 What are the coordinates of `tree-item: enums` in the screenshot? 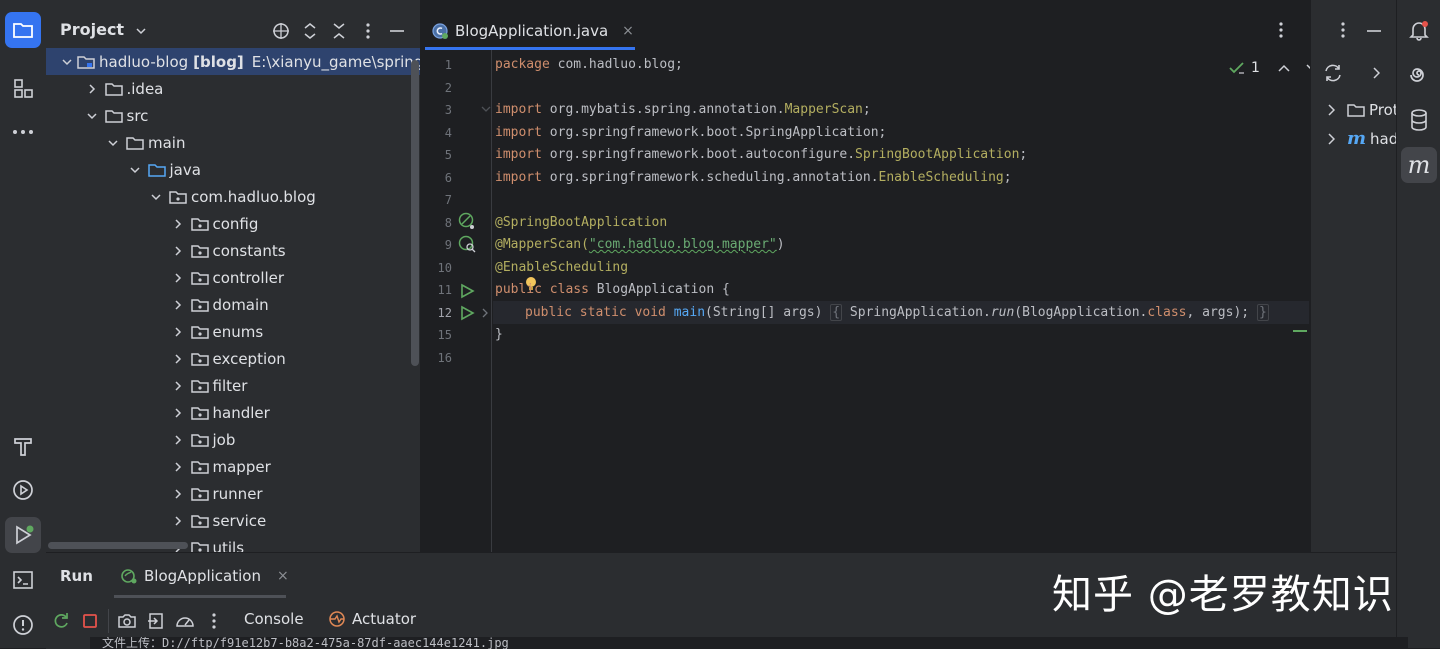 It's located at (233, 331).